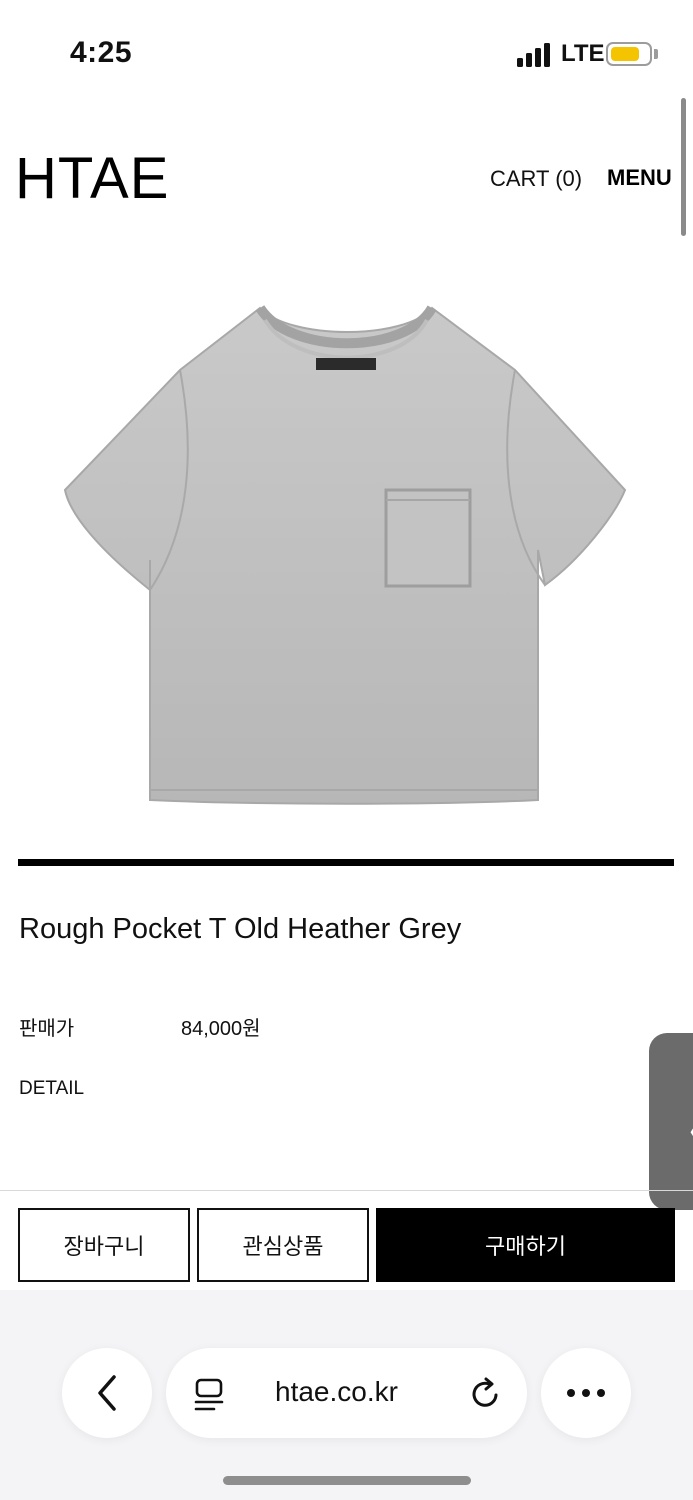  I want to click on wishlist-button: 관심상품, so click(283, 1245).